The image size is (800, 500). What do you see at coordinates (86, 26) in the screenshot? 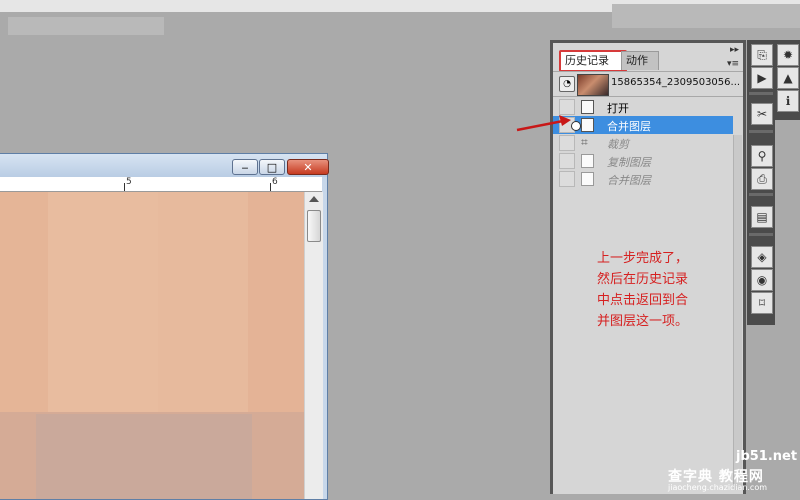
I see `blurred-toolbar-area` at bounding box center [86, 26].